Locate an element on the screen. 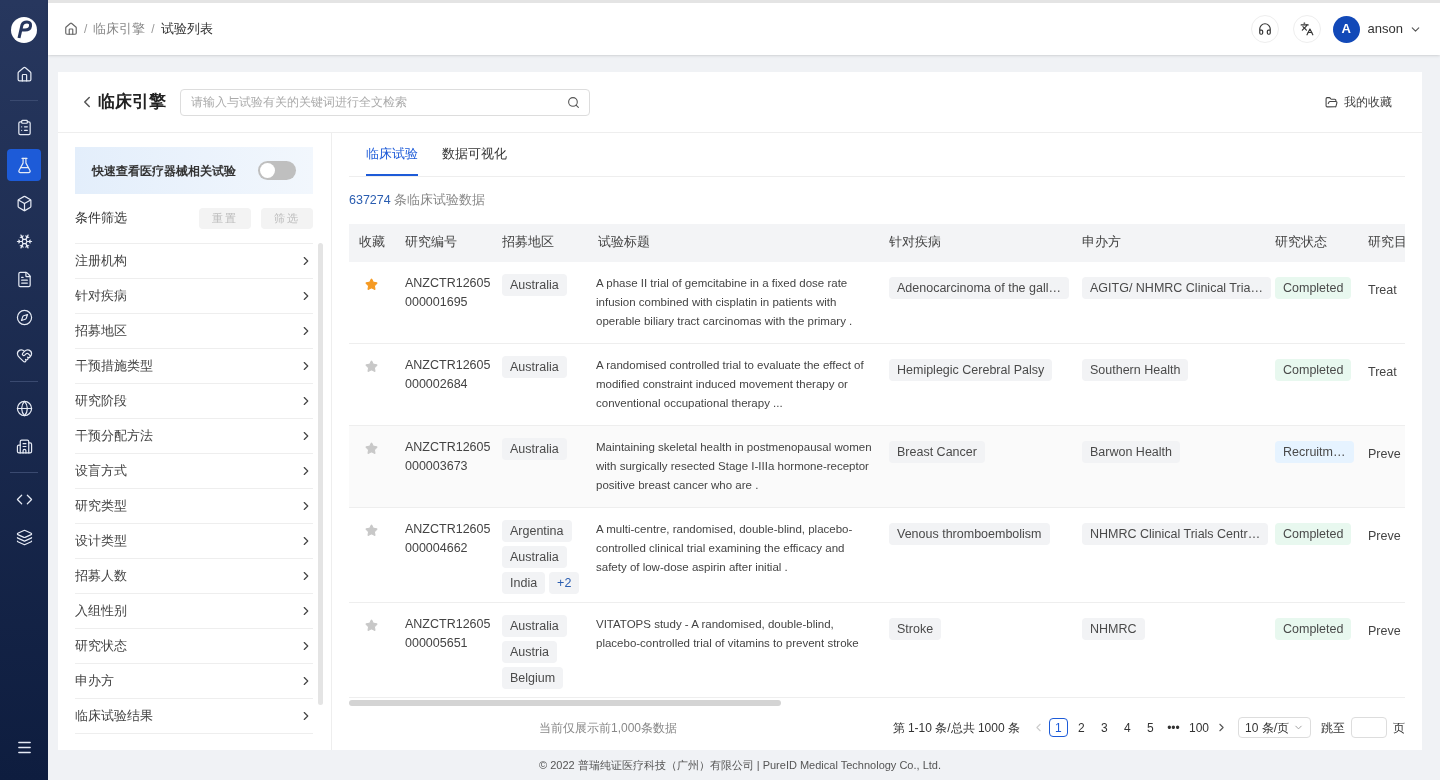 This screenshot has height=780, width=1440. column-header: 研究目 is located at coordinates (1383, 242).